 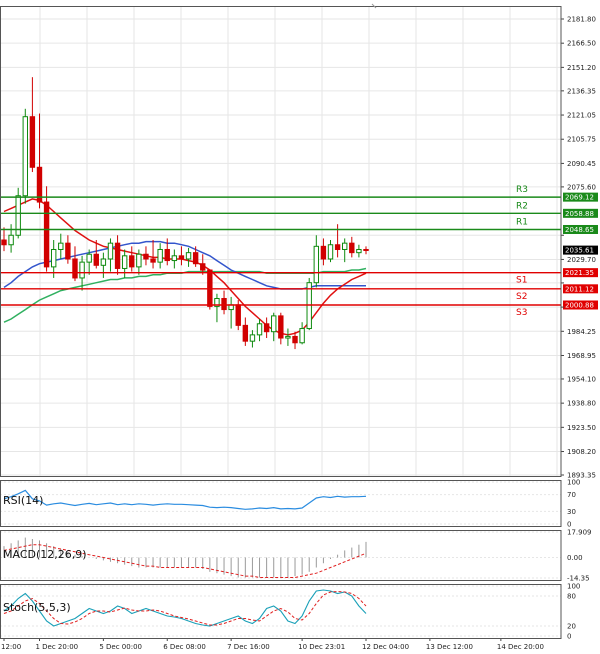 I want to click on macd-label: MACD(12,26,9), so click(x=45, y=554).